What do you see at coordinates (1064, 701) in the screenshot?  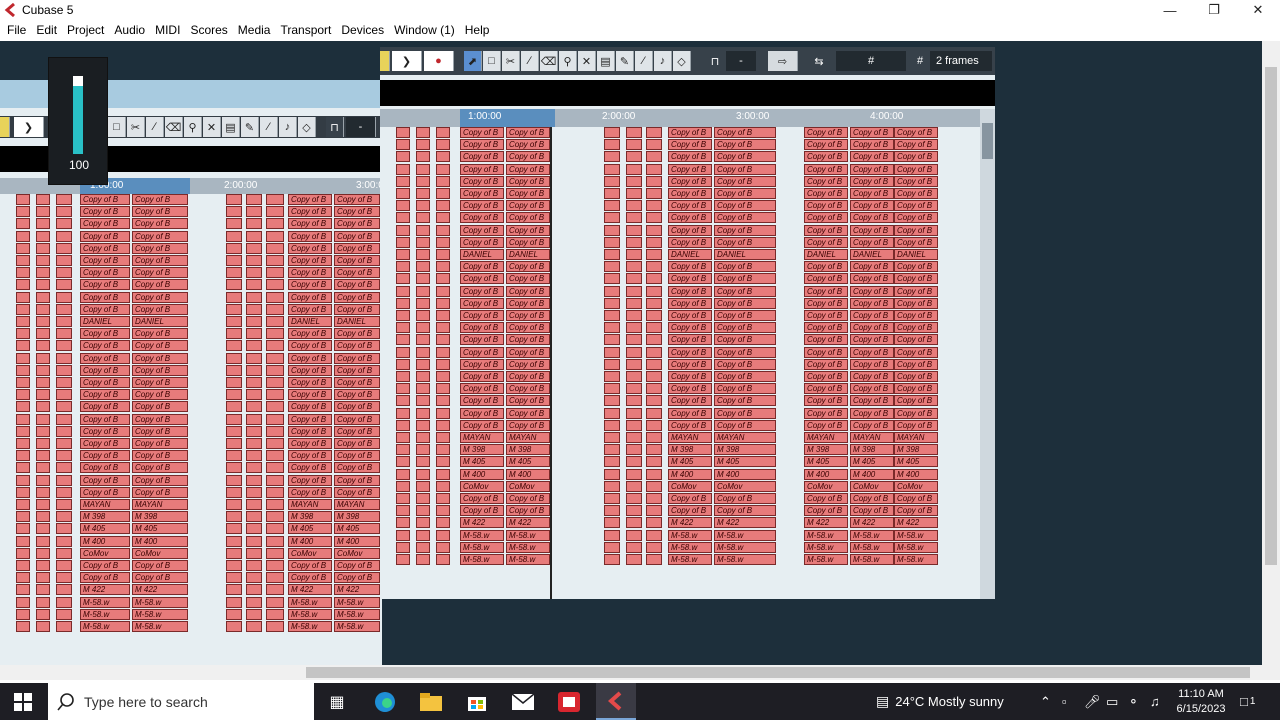 I see `tray-app-button: ▫` at bounding box center [1064, 701].